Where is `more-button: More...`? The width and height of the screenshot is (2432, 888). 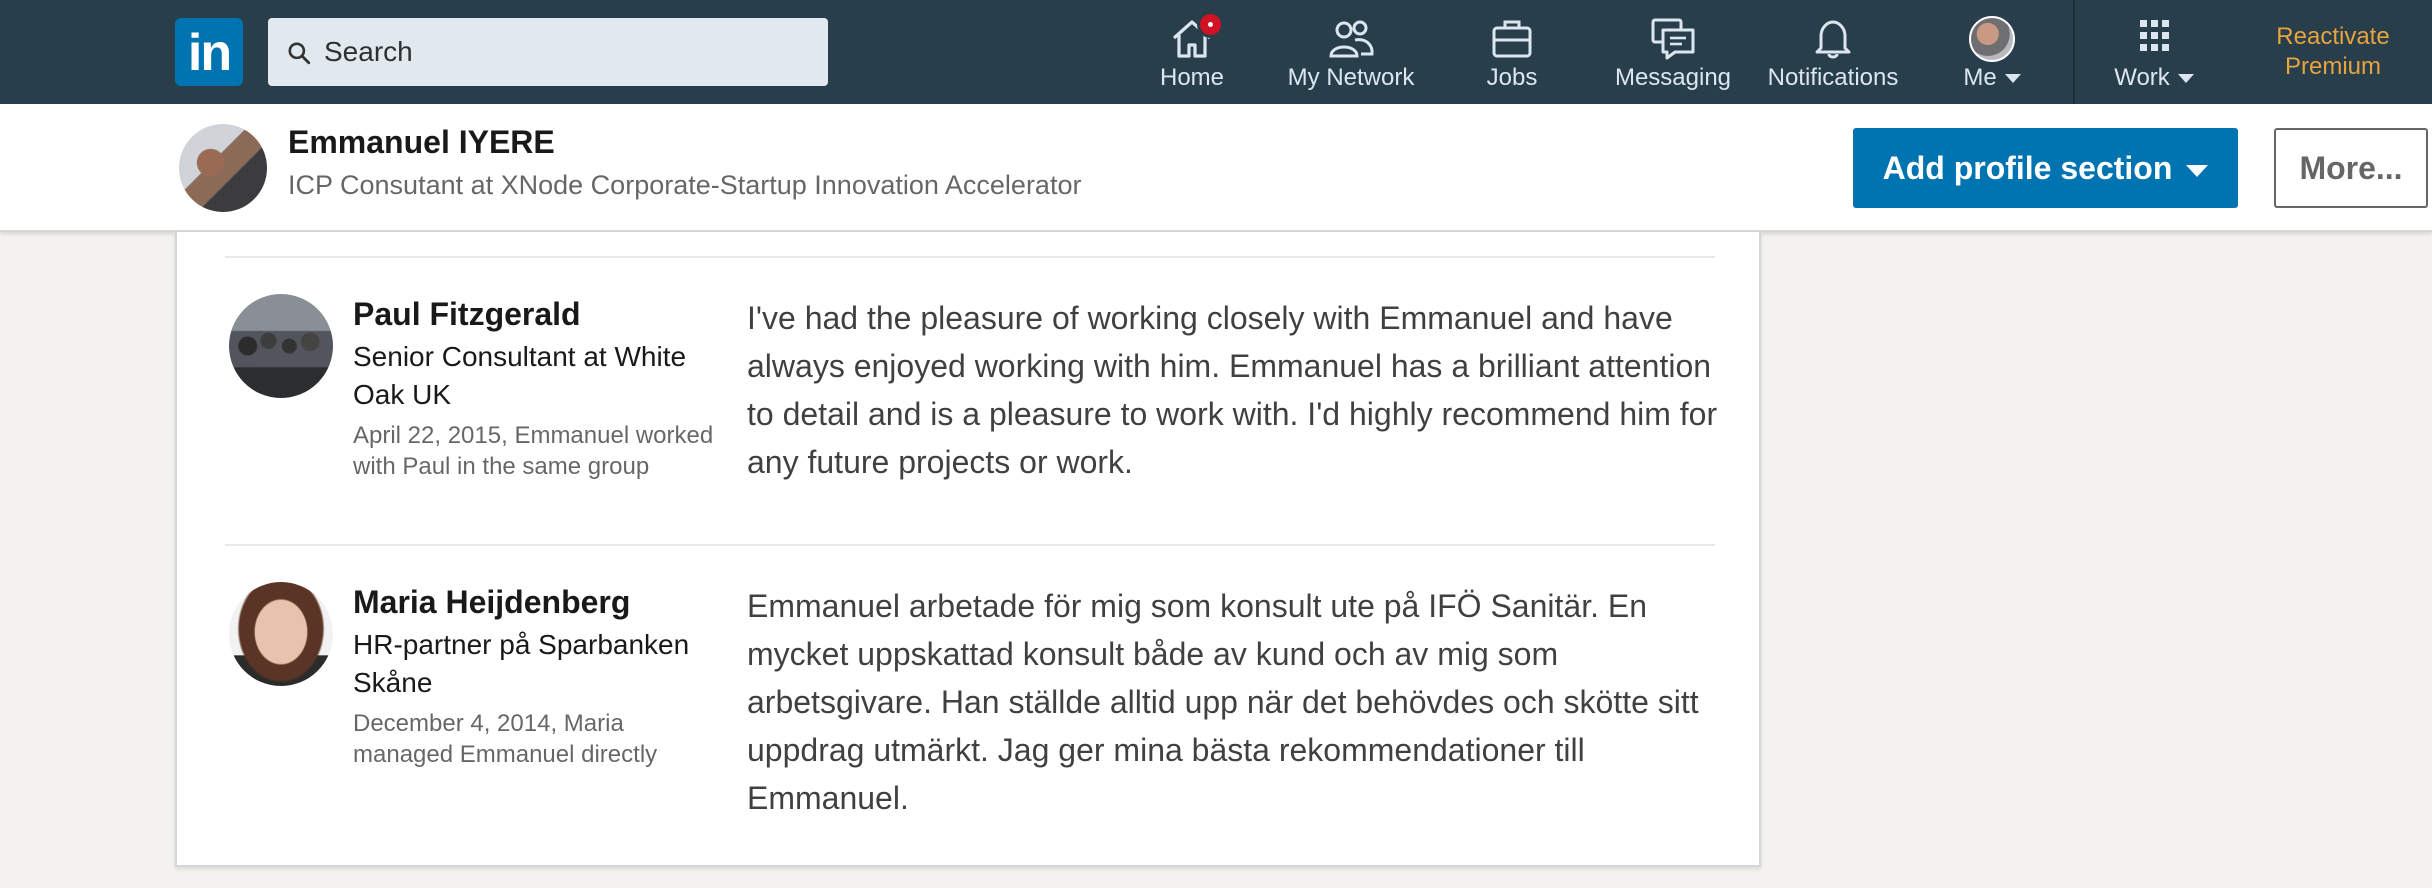
more-button: More... is located at coordinates (2351, 168).